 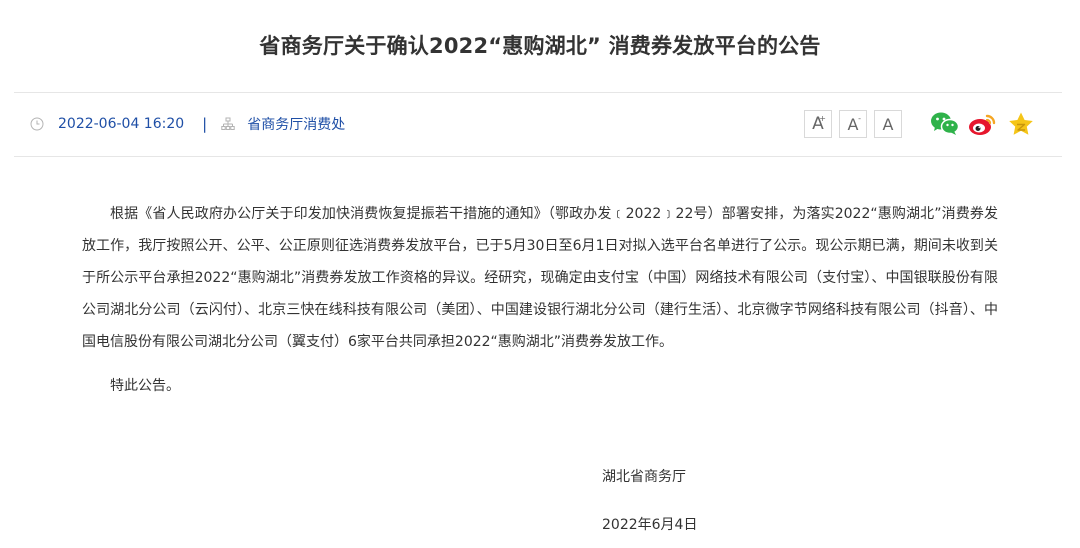 What do you see at coordinates (650, 525) in the screenshot?
I see `signature-date: 2022年6月4日` at bounding box center [650, 525].